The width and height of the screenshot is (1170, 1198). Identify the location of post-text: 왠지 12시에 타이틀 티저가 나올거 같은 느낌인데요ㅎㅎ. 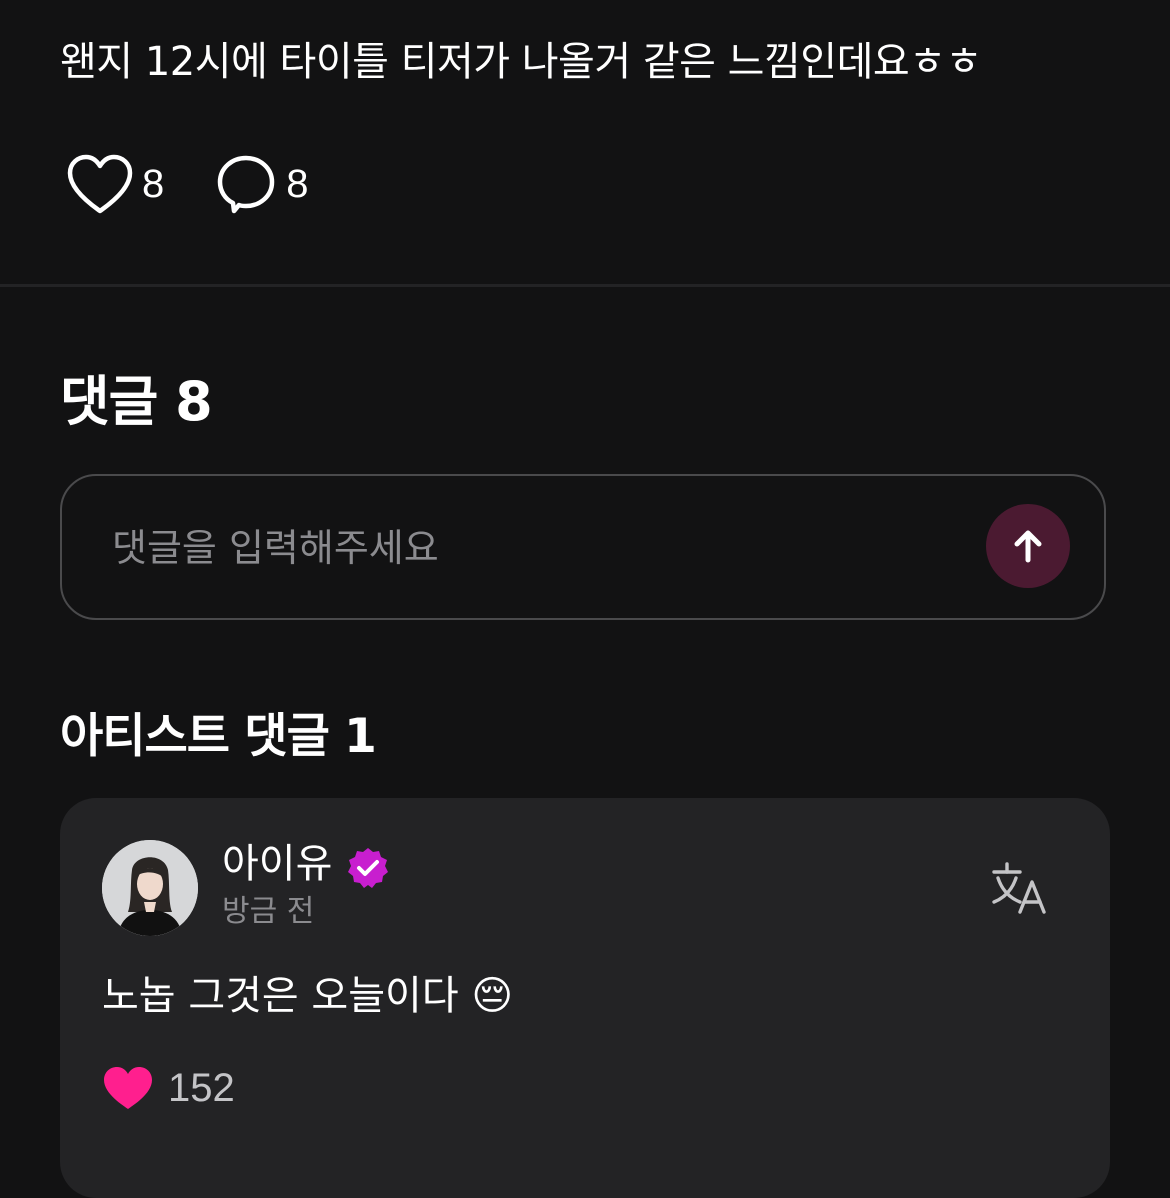
(521, 62).